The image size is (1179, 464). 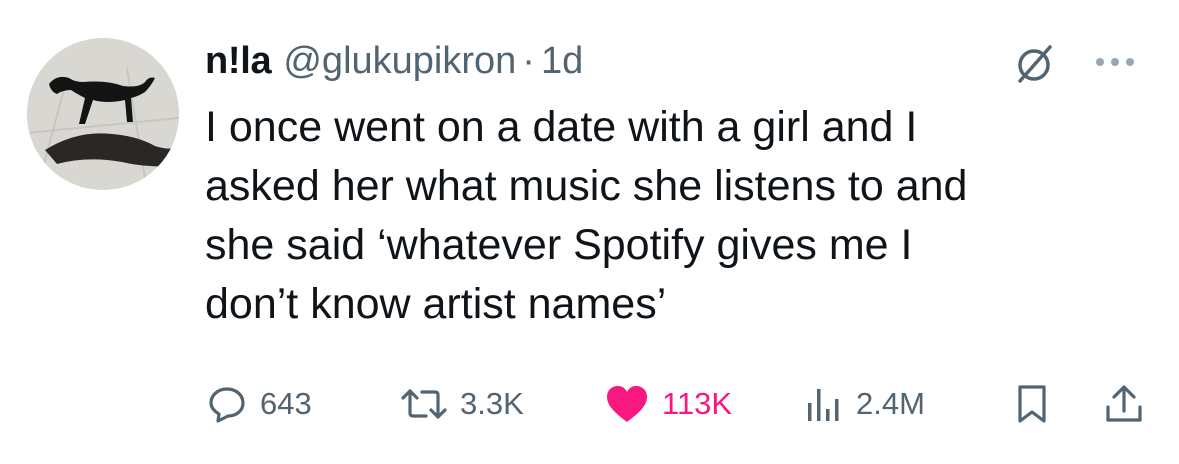 I want to click on bookmark-button, so click(x=1032, y=404).